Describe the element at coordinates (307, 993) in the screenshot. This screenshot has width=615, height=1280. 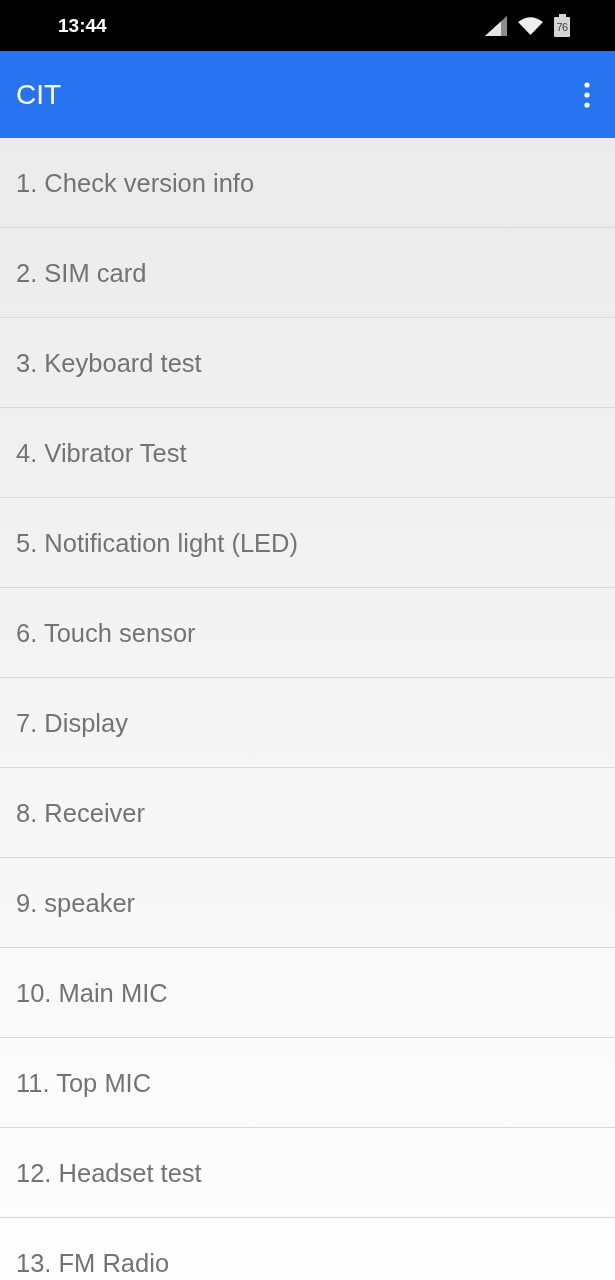
I see `list-item: 10. Main MIC` at that location.